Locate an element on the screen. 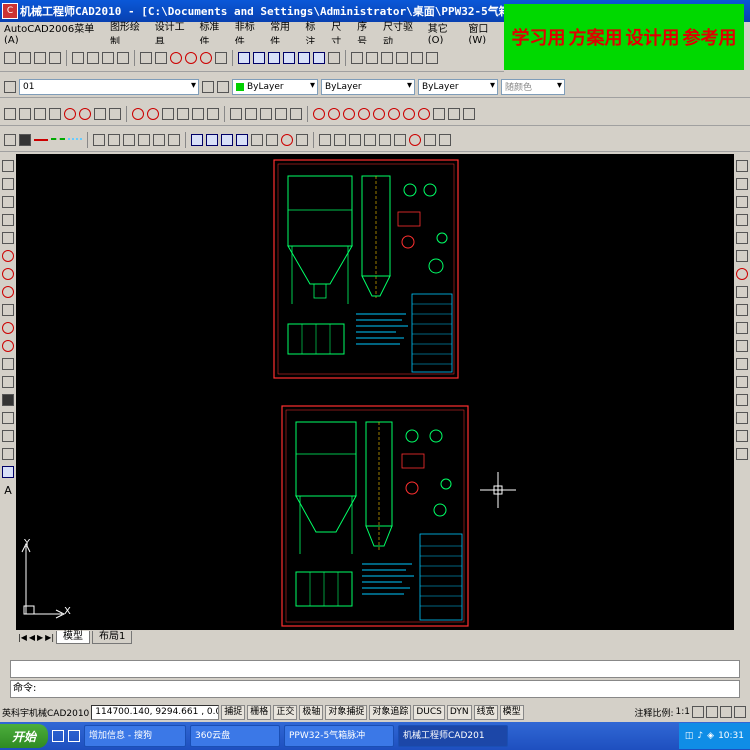 This screenshot has width=750, height=750. toggle-grid: 栅格 is located at coordinates (259, 712).